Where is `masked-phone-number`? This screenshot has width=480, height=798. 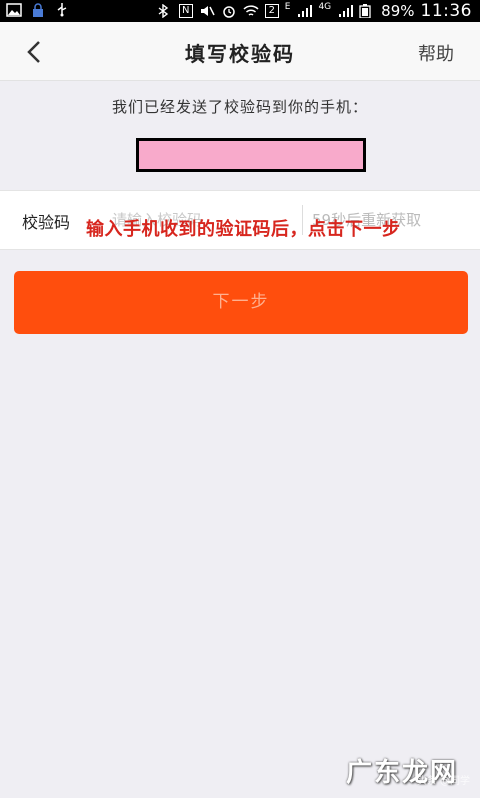
masked-phone-number is located at coordinates (251, 155).